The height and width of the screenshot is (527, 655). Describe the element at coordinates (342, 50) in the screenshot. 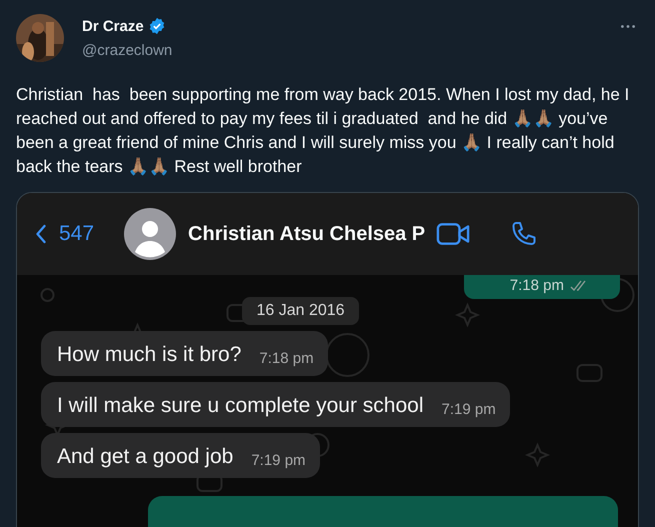

I see `author-handle: @crazeclown` at that location.